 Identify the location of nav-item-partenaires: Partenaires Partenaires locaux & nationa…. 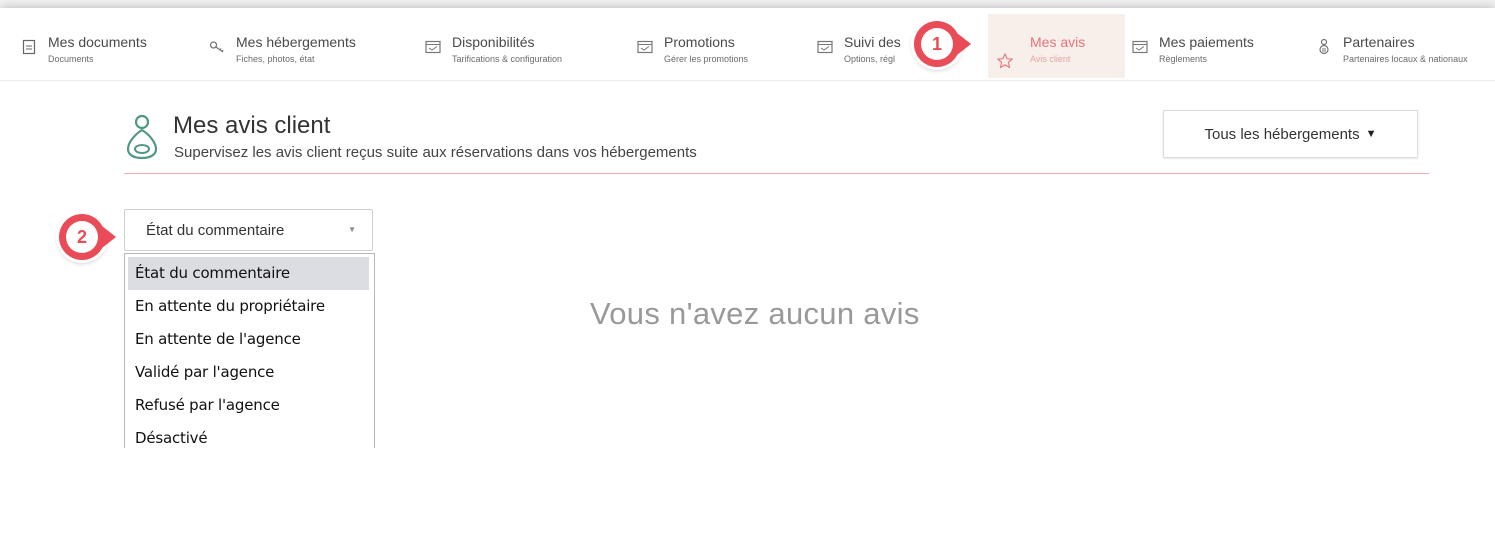
(1405, 46).